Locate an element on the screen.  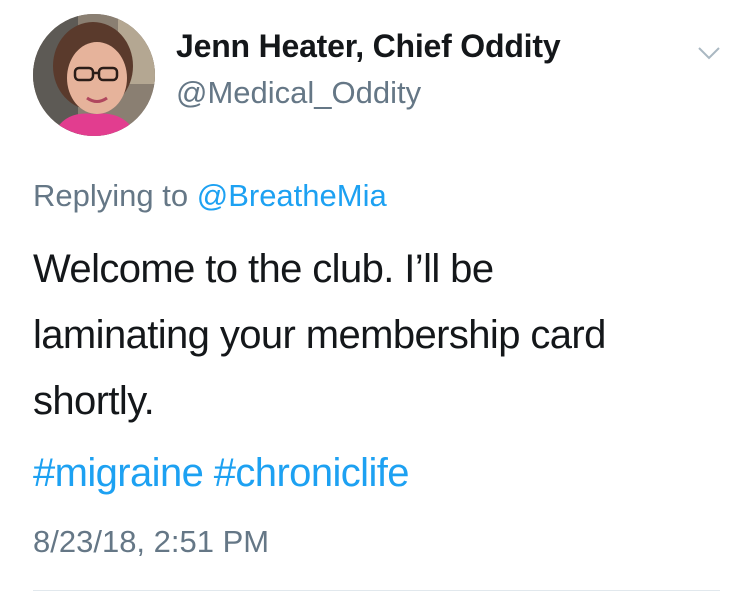
hashtags: #migraine #chroniclife is located at coordinates (221, 473).